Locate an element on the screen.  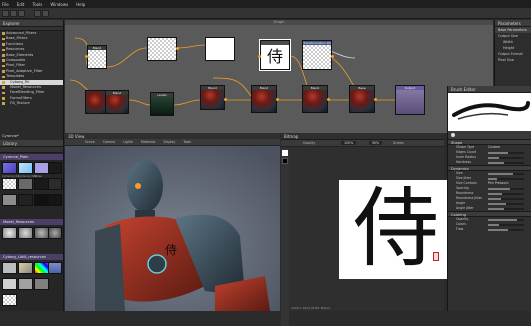
menu-windows: Windows is located at coordinates (59, 4).